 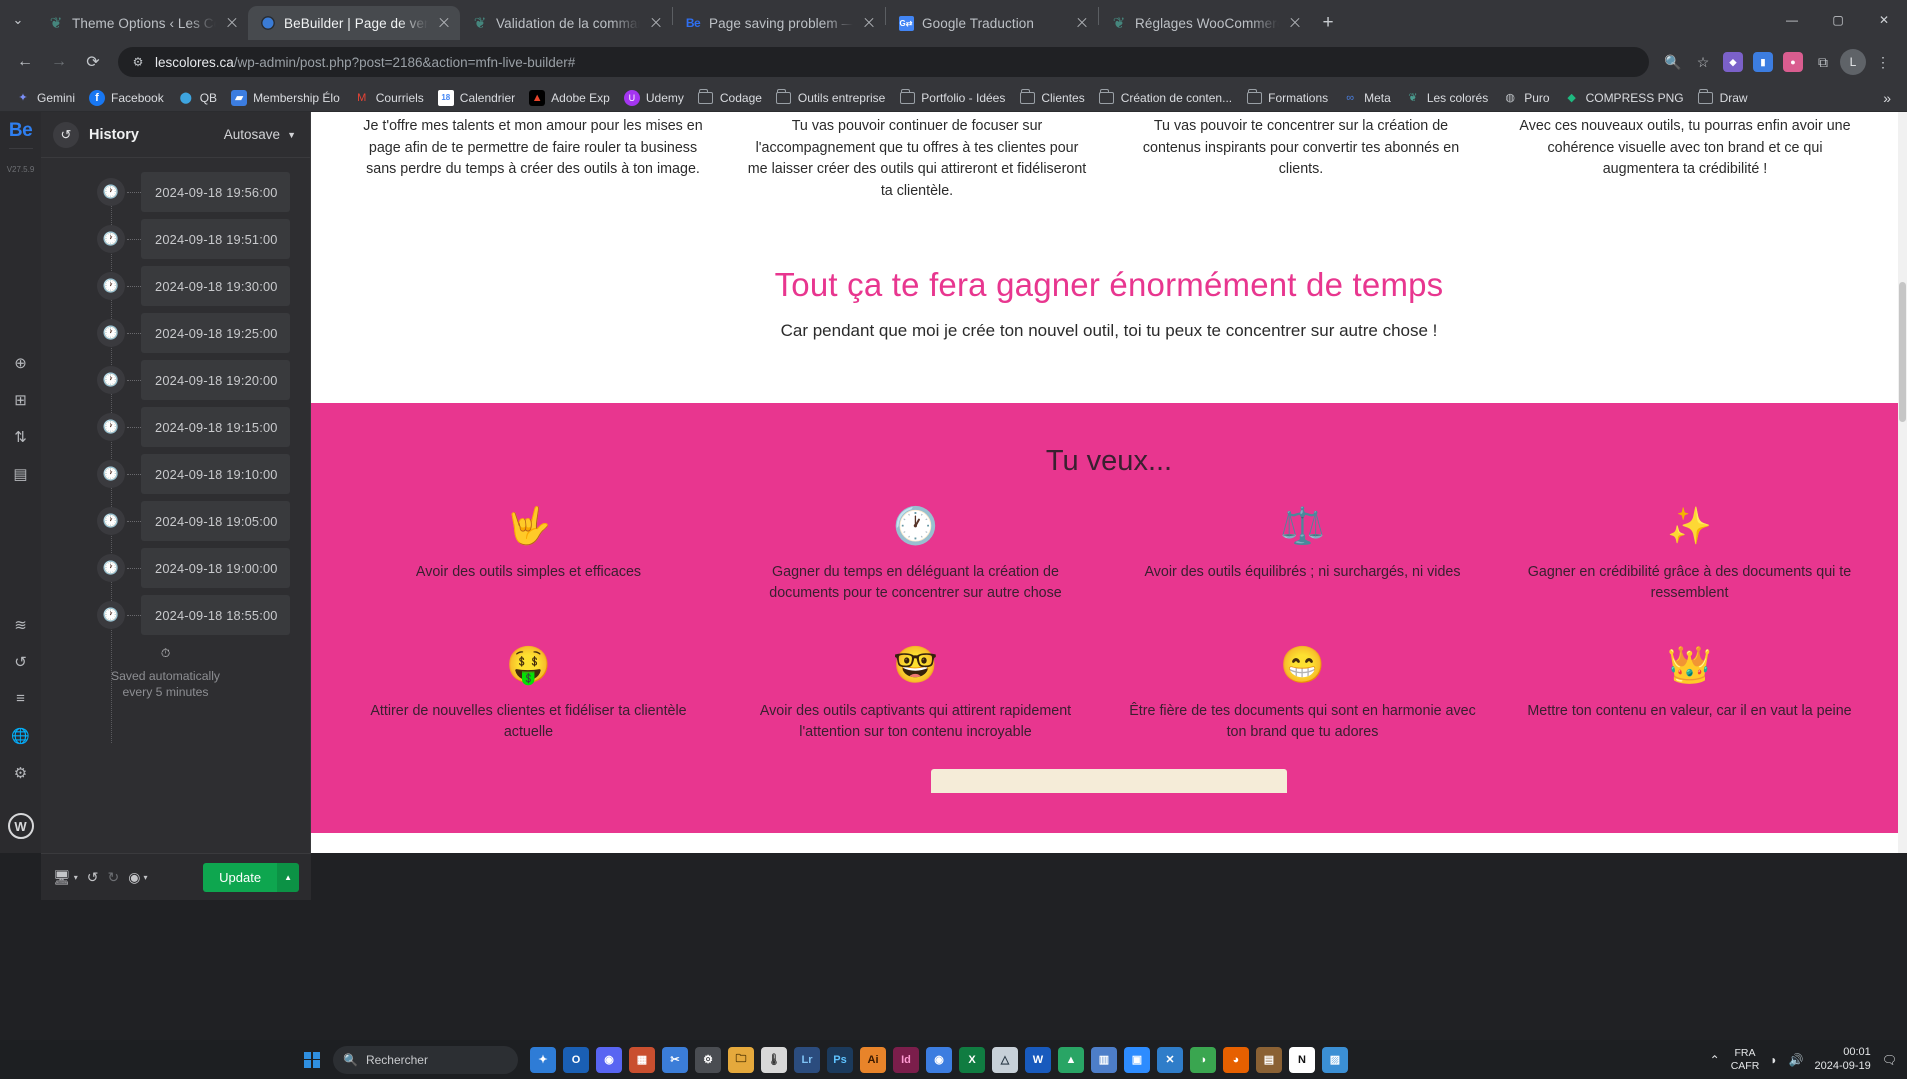 What do you see at coordinates (165, 192) in the screenshot?
I see `history-entry: 🕐 2024-09-18 19:56:00` at bounding box center [165, 192].